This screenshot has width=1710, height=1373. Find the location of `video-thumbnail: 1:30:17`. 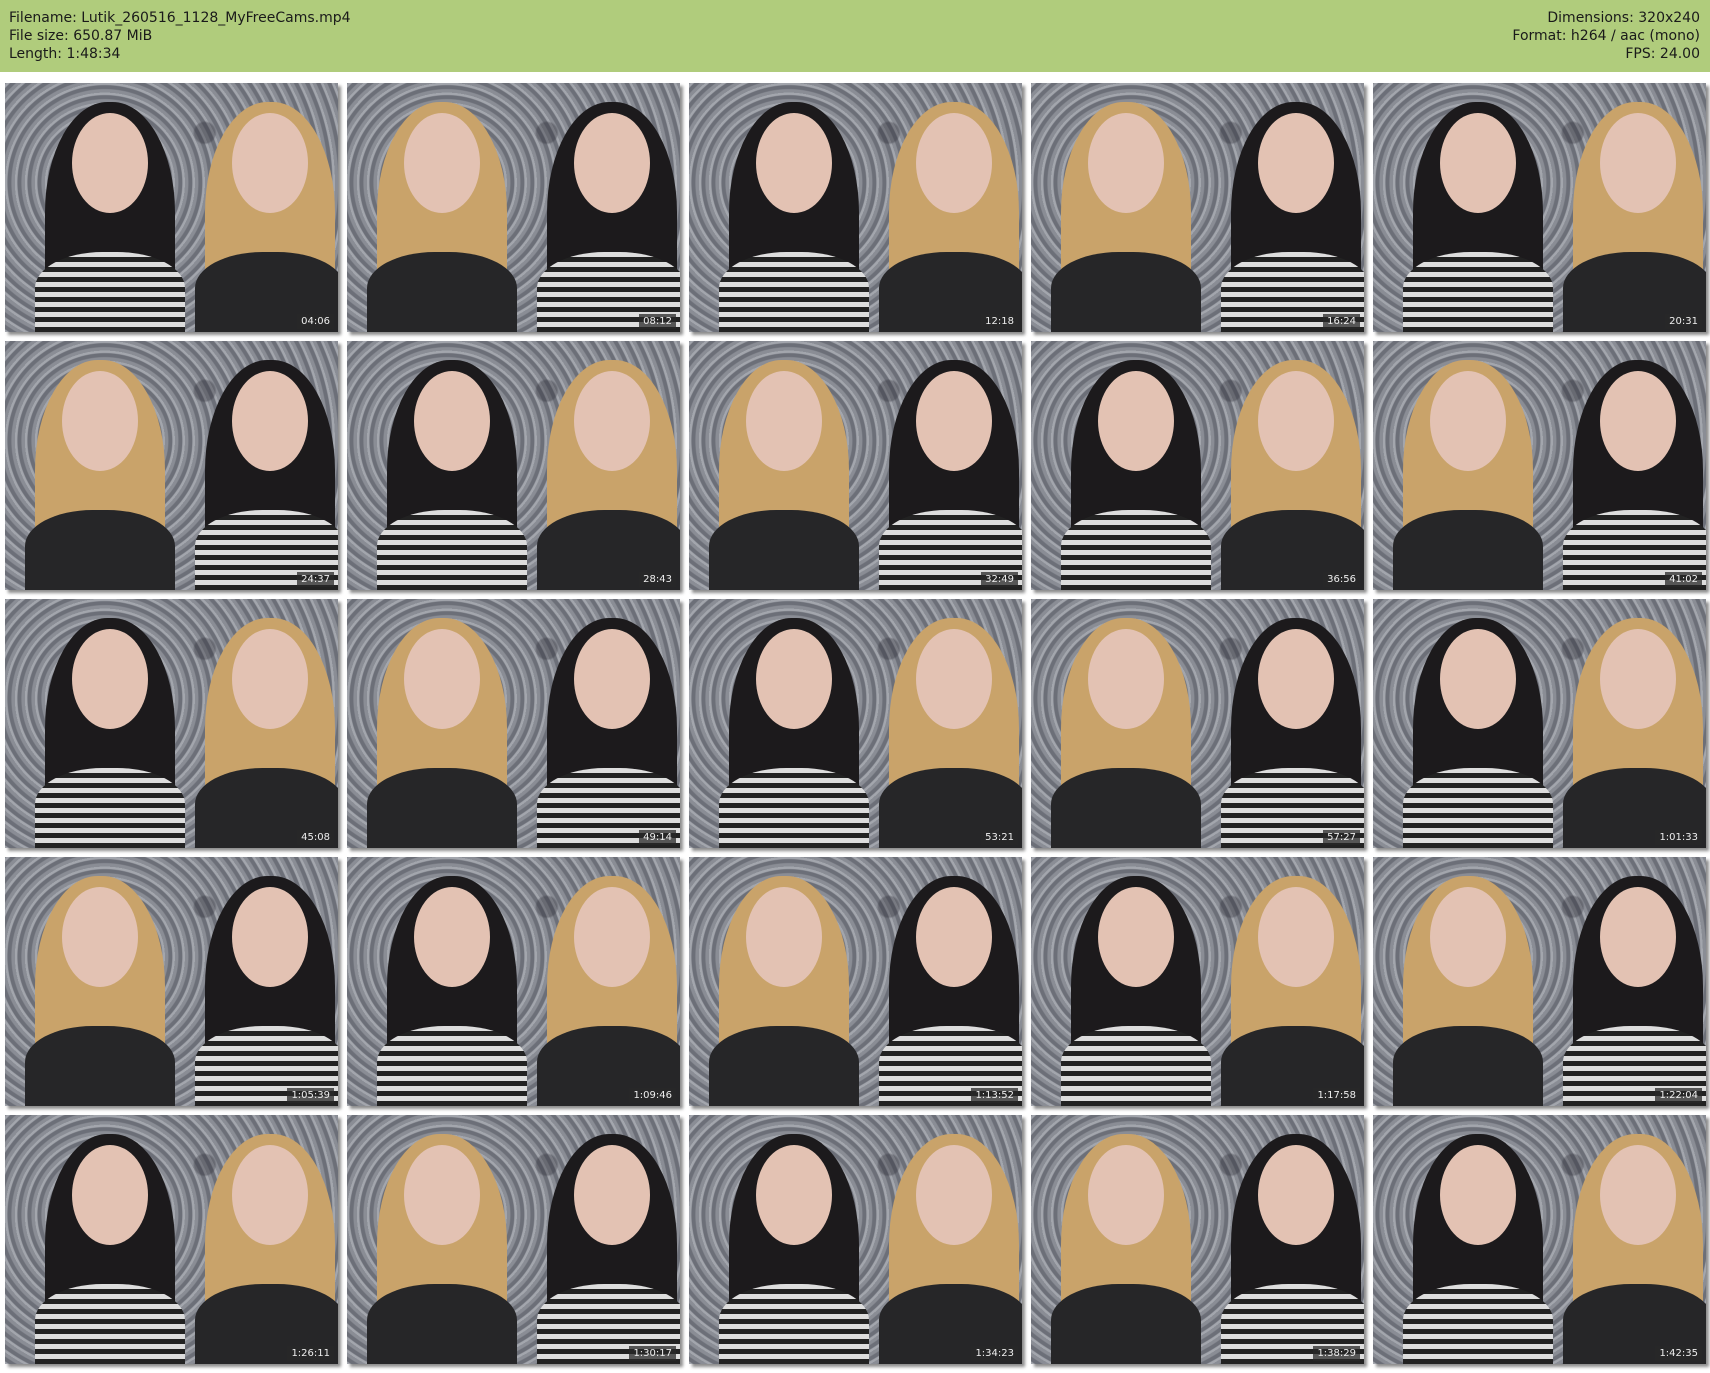

video-thumbnail: 1:30:17 is located at coordinates (513, 1239).